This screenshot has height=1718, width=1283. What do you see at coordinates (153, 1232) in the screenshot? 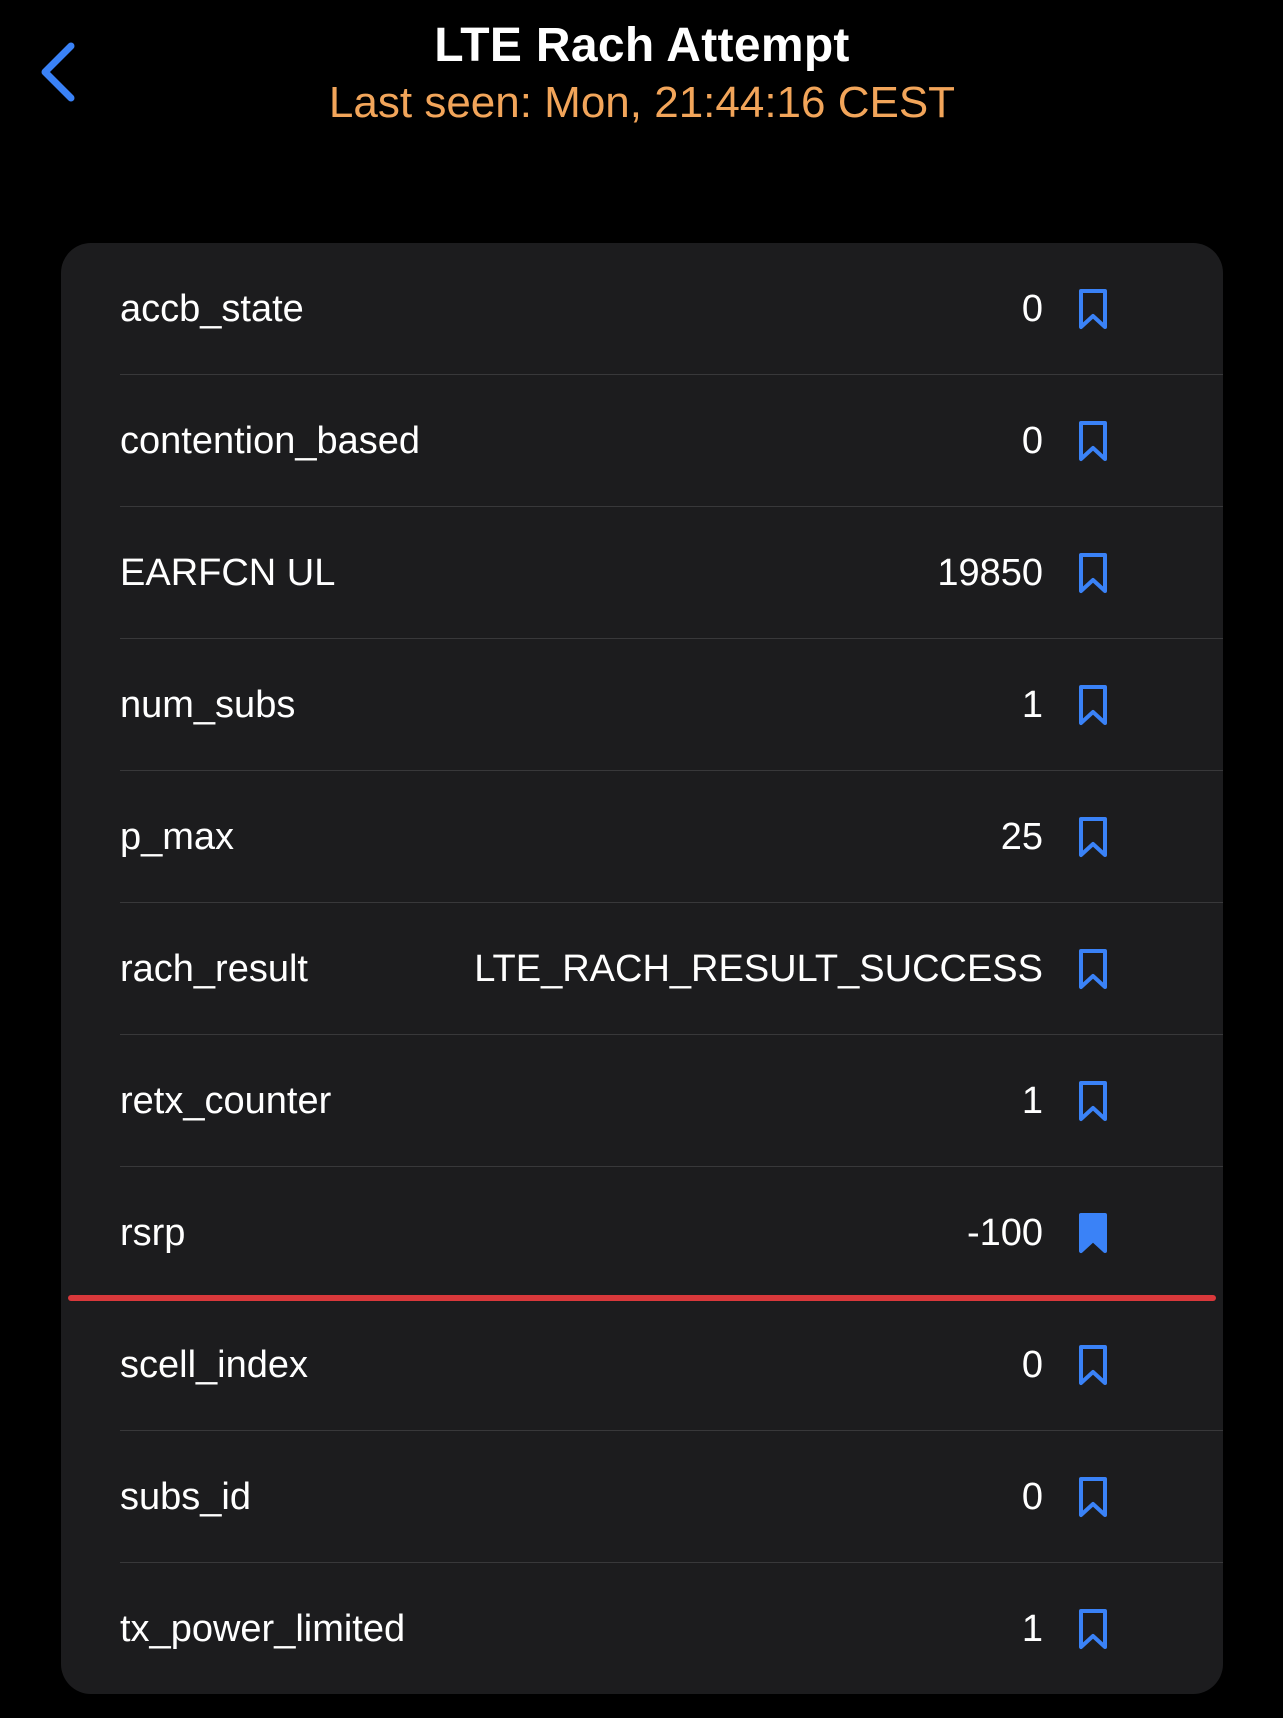
I see `field-label: rsrp` at bounding box center [153, 1232].